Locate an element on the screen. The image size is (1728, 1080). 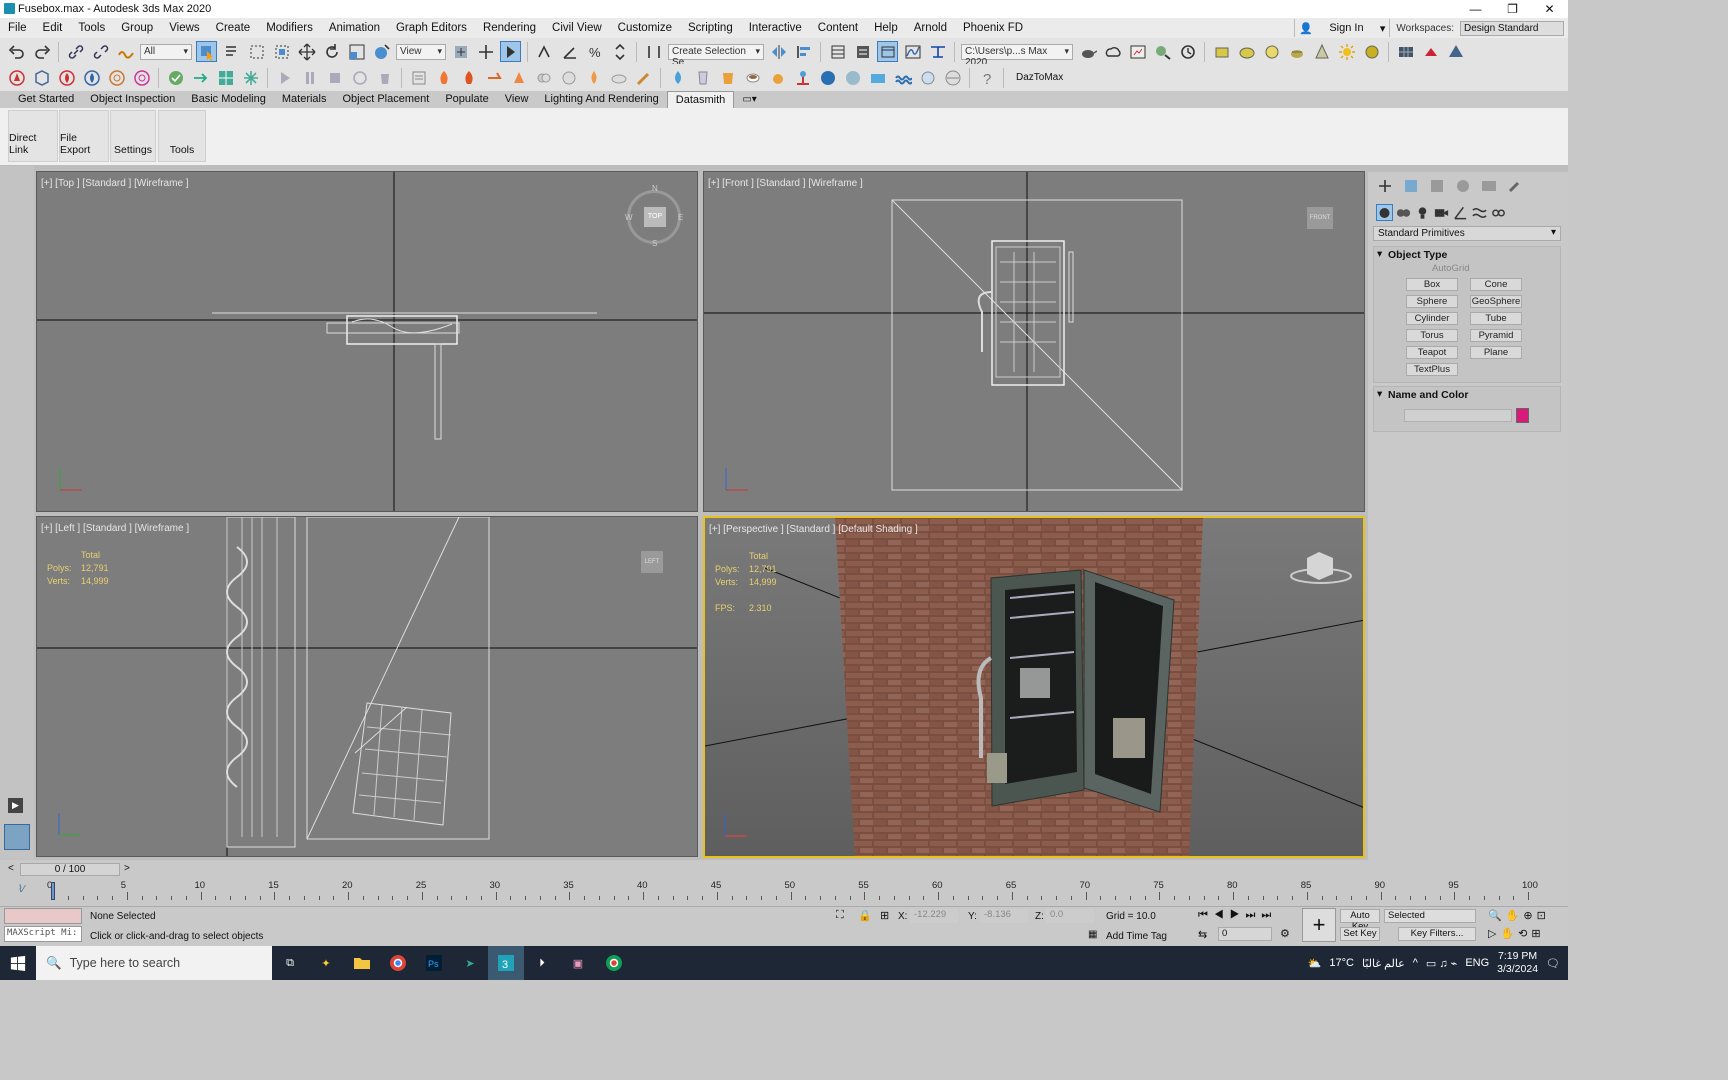
textplus-button: TextPlus is located at coordinates (1432, 369).